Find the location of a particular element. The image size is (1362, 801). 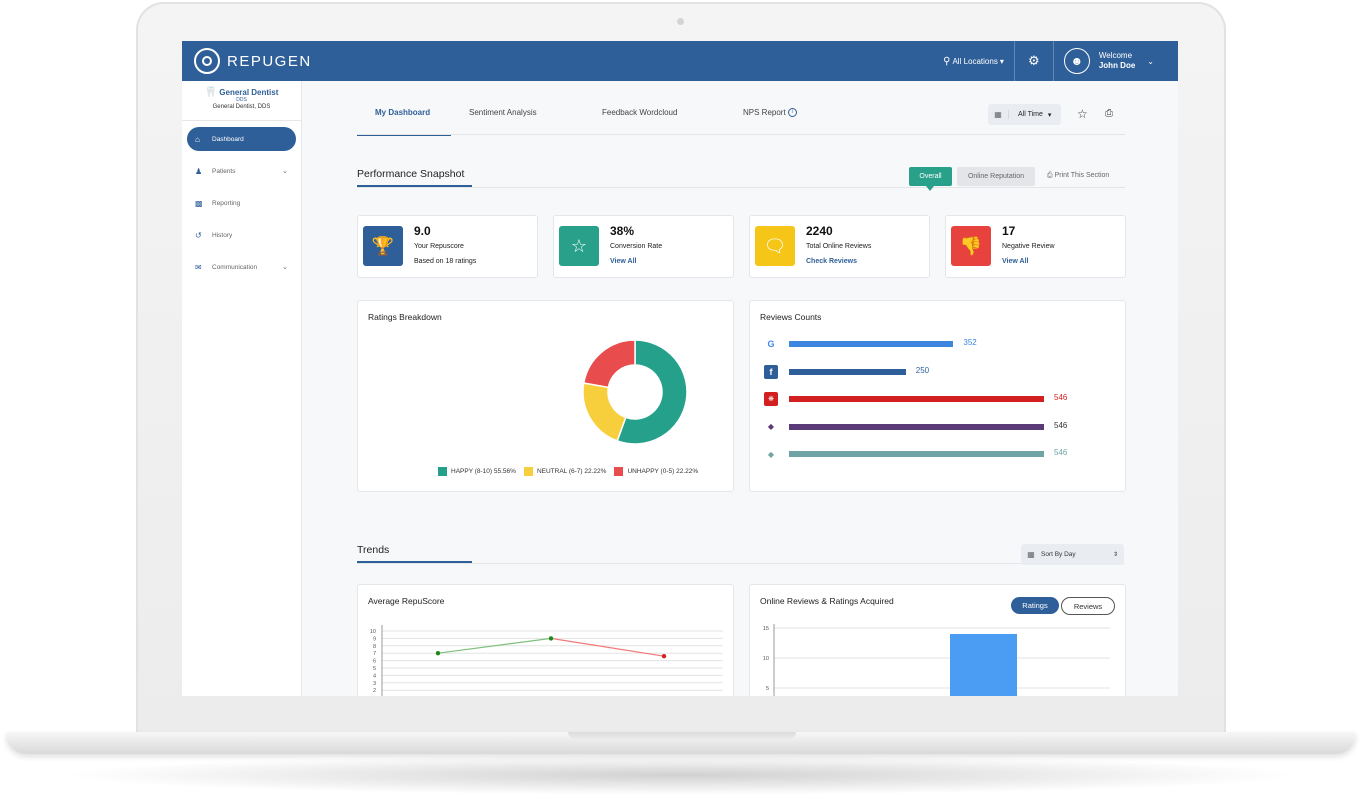

clinic-logo-sub: DDS is located at coordinates (241, 100).